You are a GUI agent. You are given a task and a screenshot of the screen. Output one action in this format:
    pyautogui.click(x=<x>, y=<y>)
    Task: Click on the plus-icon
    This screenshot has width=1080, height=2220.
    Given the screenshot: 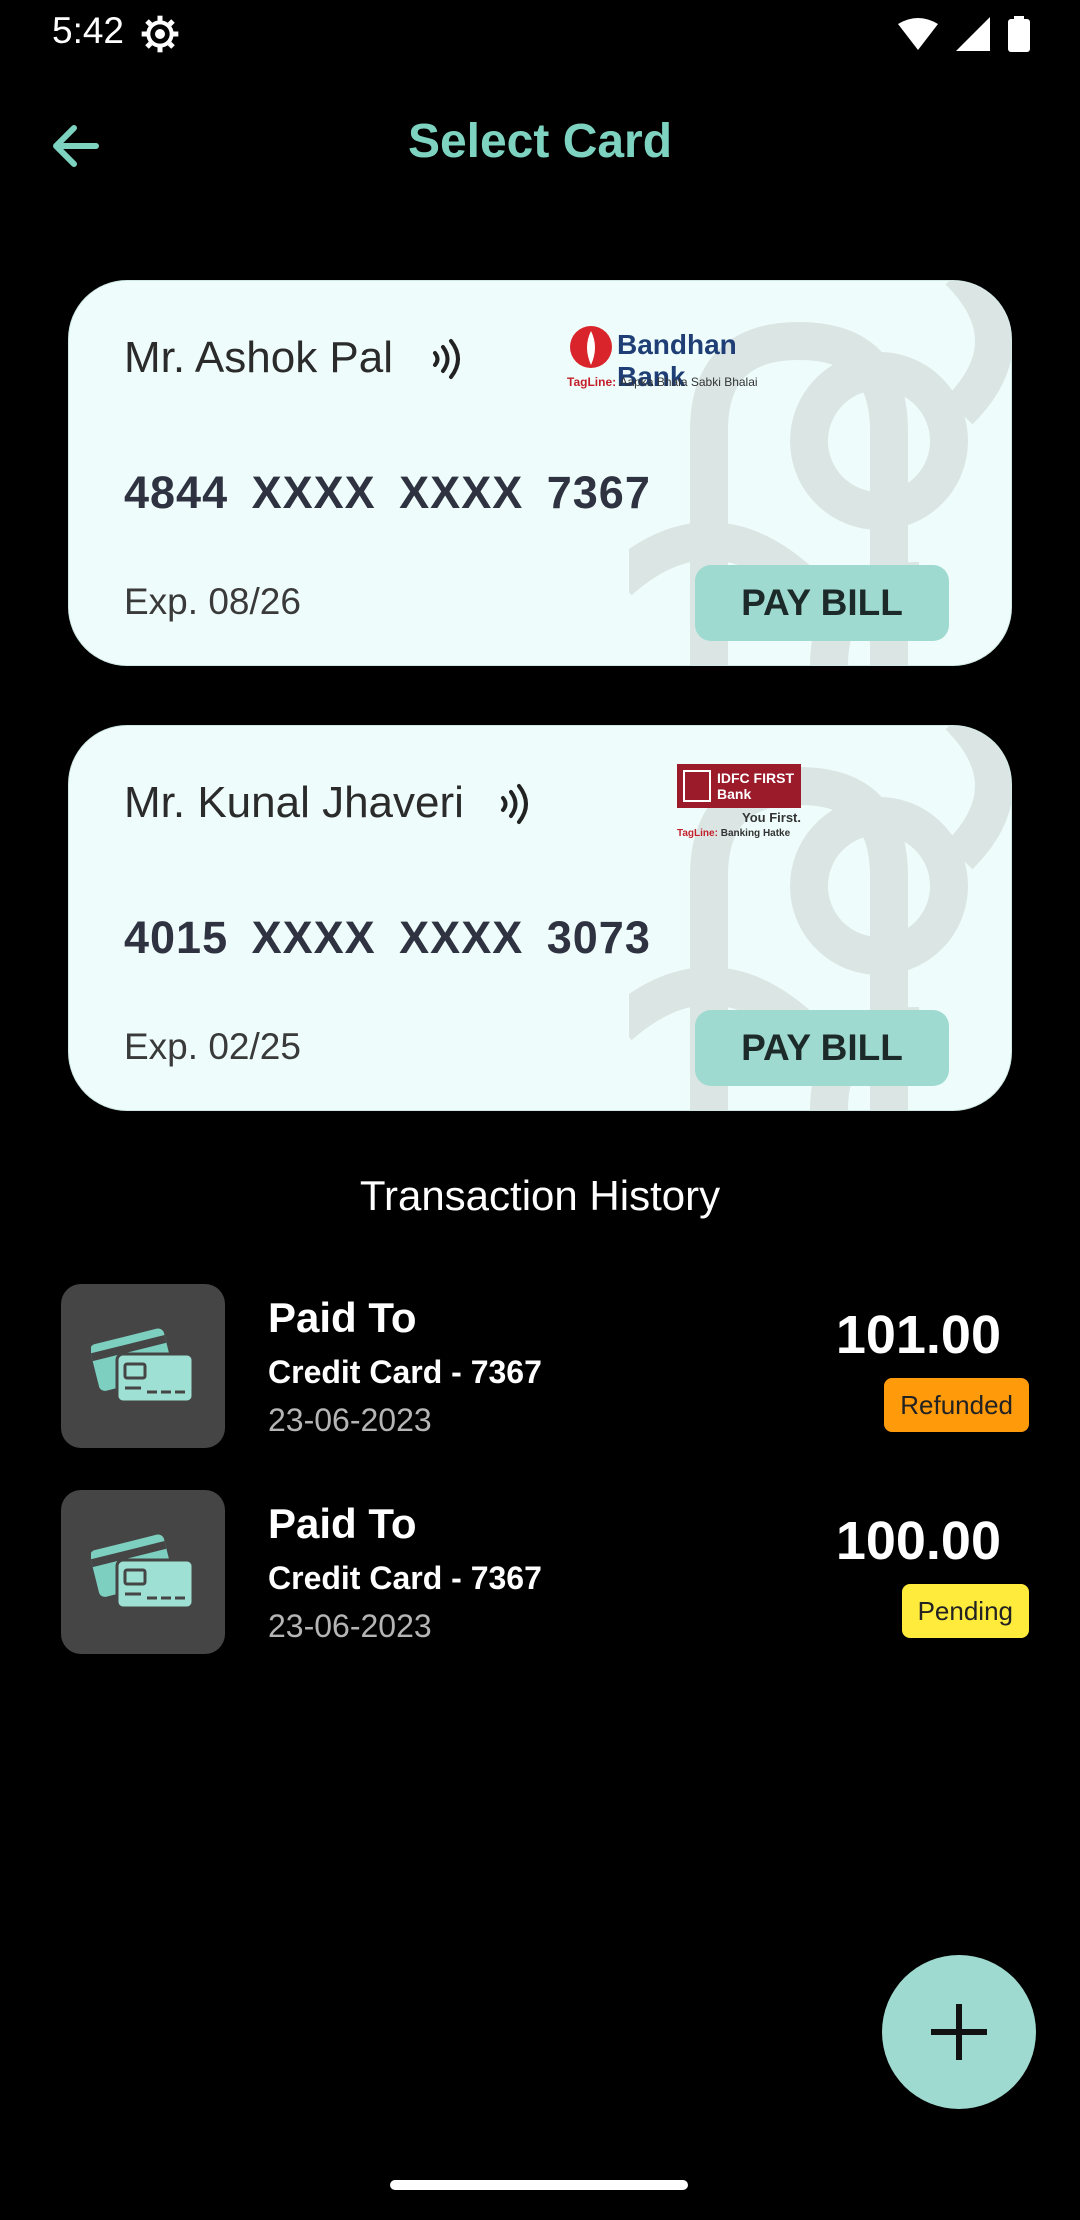 What is the action you would take?
    pyautogui.click(x=959, y=2032)
    